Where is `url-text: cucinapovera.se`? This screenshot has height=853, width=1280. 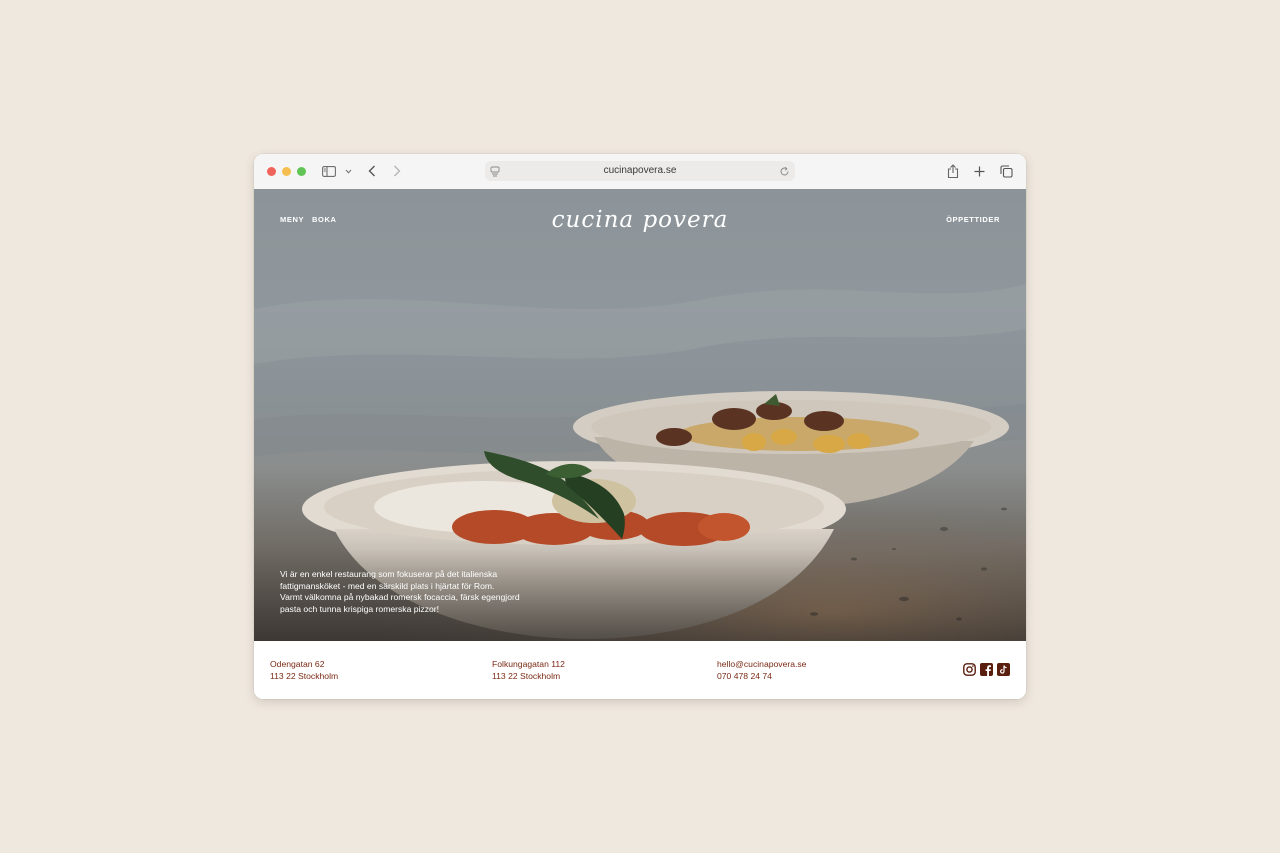
url-text: cucinapovera.se is located at coordinates (640, 170).